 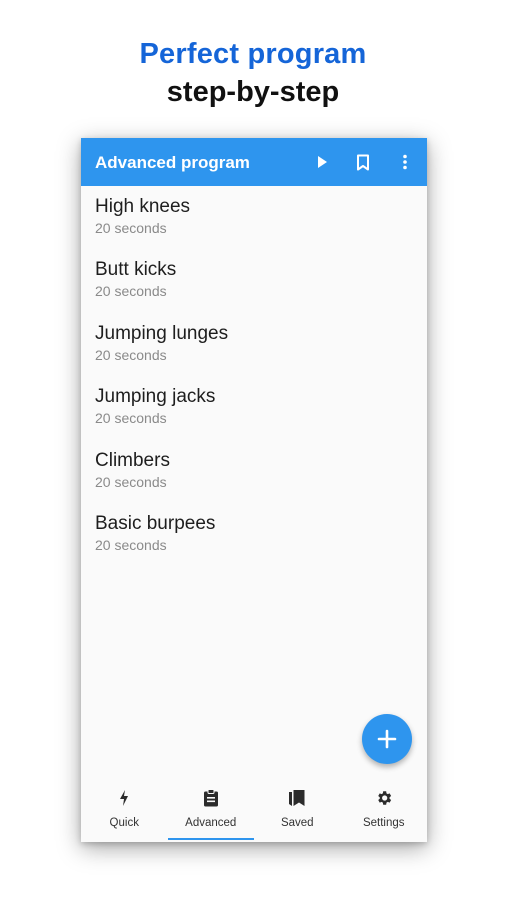 I want to click on clipboard-icon, so click(x=211, y=798).